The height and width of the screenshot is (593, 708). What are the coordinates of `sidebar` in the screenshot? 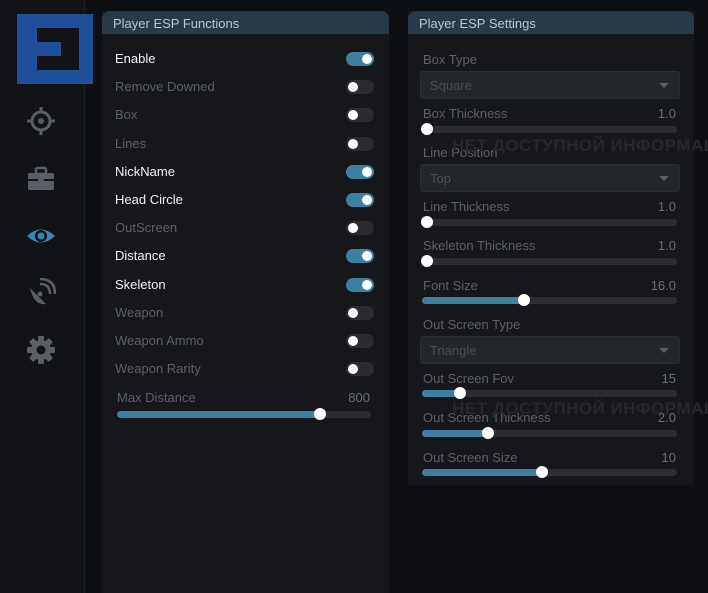 It's located at (46, 296).